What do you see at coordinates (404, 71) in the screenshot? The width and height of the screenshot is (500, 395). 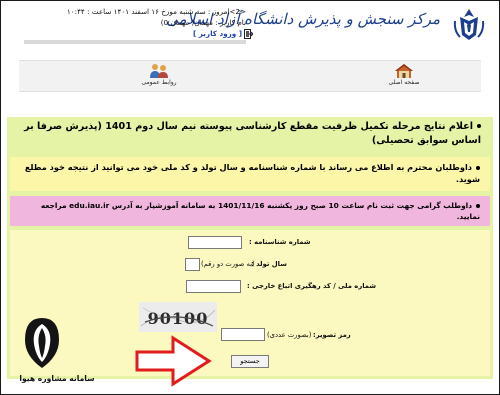 I see `home-icon` at bounding box center [404, 71].